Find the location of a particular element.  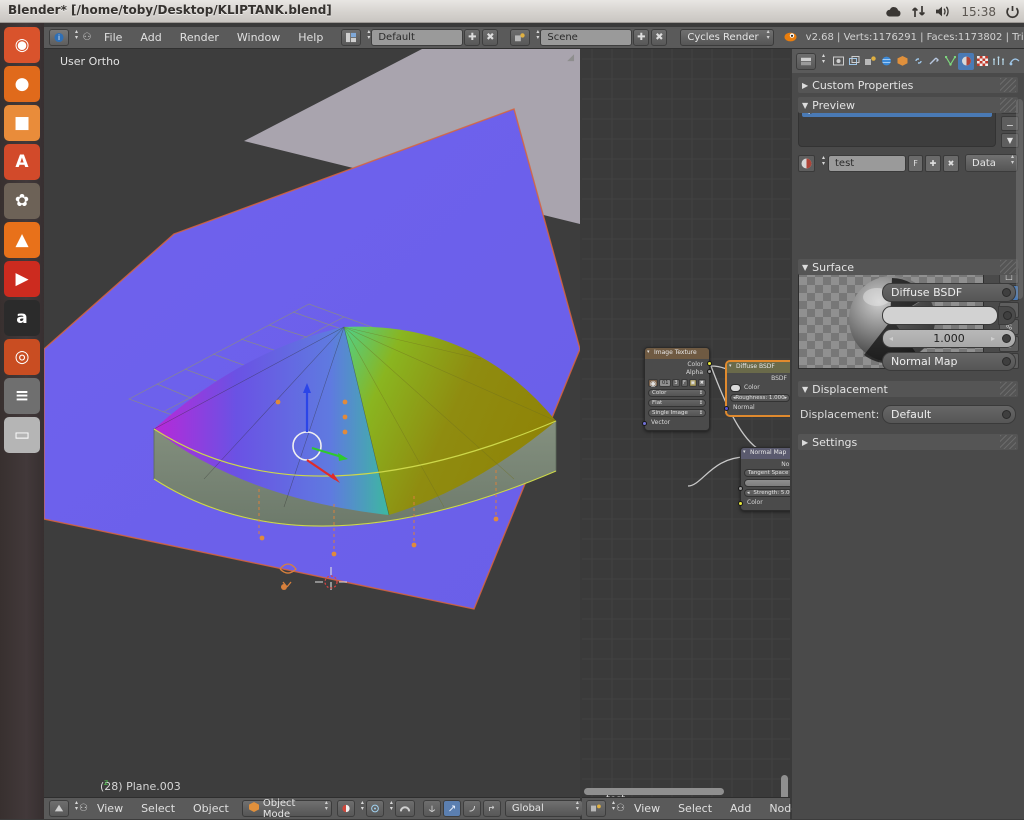

fake-user-button-material: F is located at coordinates (915, 163).